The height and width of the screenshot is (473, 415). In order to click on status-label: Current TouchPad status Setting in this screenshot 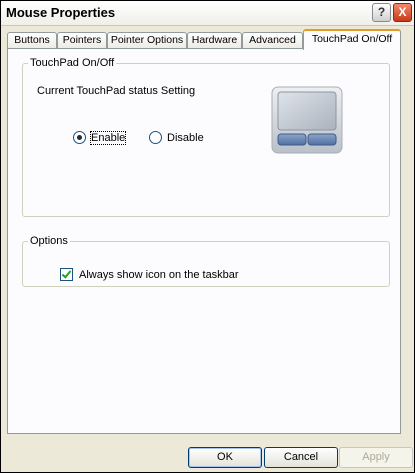, I will do `click(116, 91)`.